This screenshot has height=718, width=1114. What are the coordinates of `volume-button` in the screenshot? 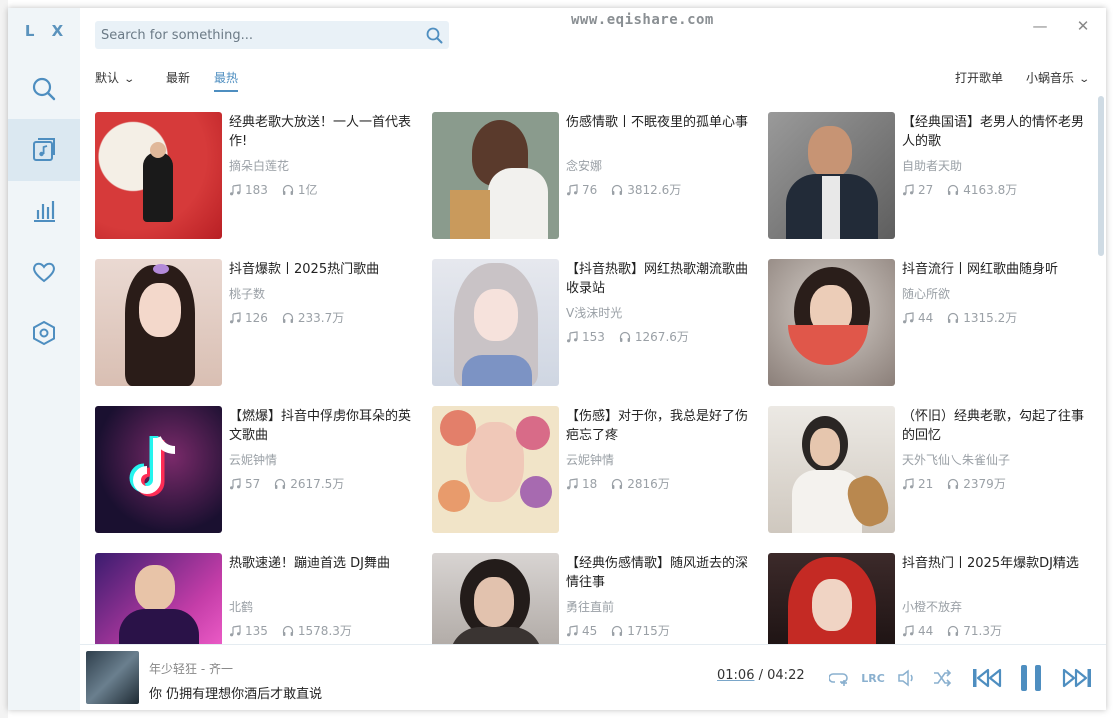 It's located at (907, 678).